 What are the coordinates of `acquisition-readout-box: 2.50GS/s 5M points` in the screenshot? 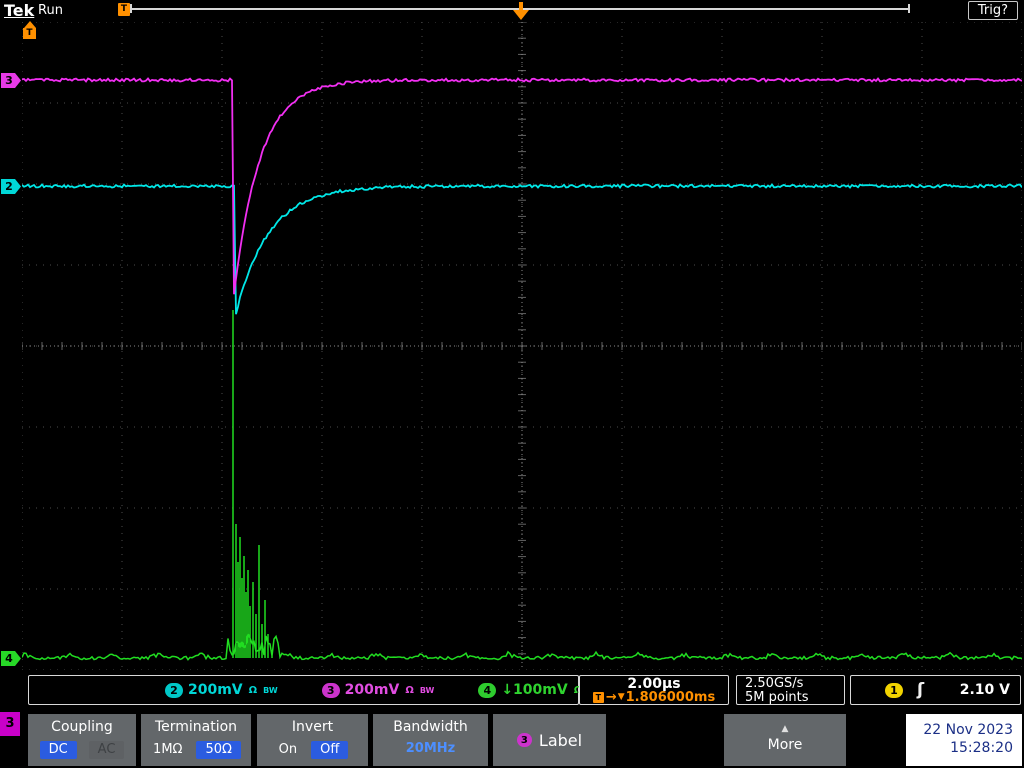 It's located at (790, 690).